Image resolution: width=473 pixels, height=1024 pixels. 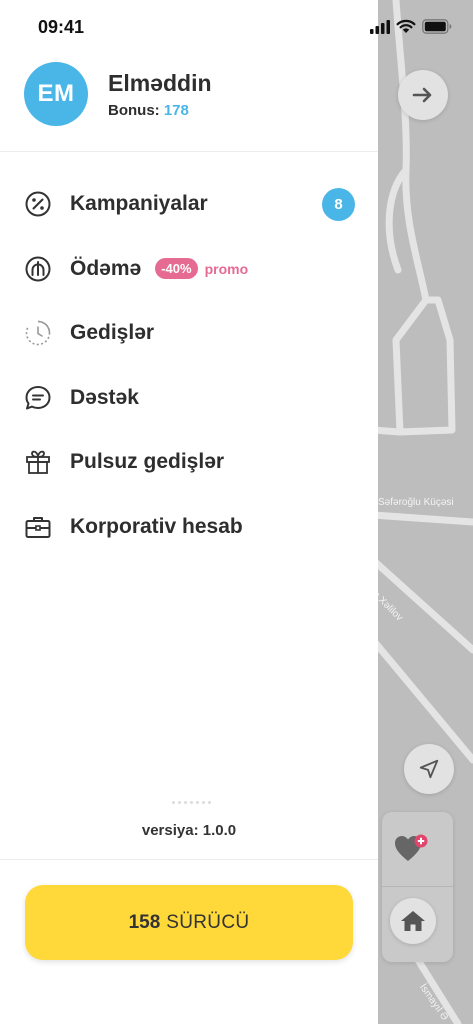 I want to click on menu-item-label: Ödǝmǝ, so click(x=106, y=268).